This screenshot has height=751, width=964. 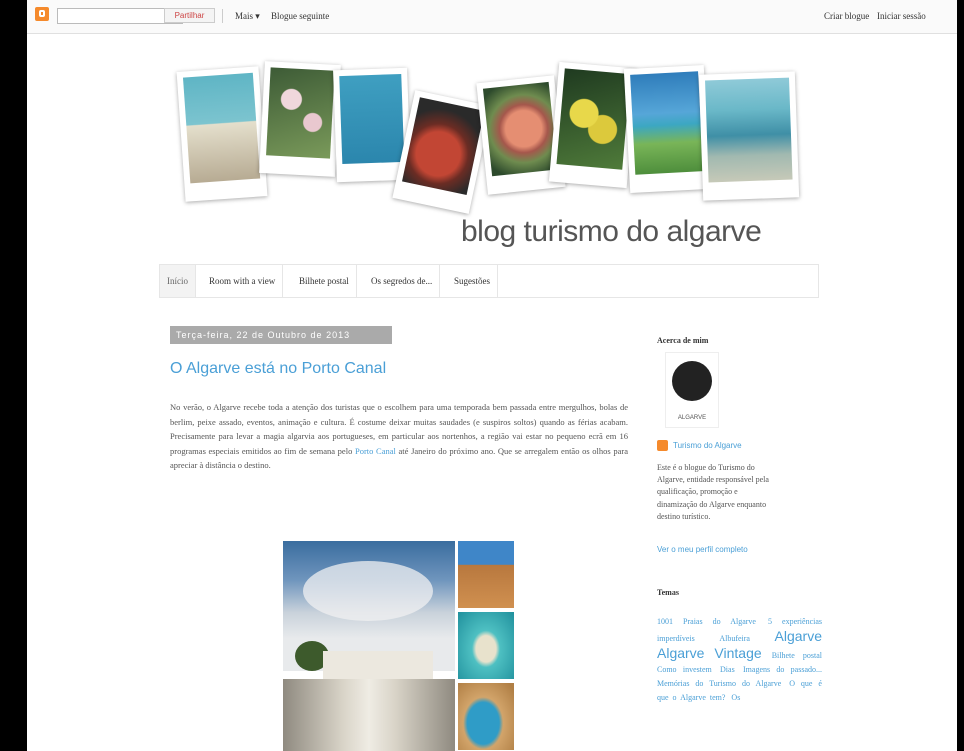 What do you see at coordinates (668, 592) in the screenshot?
I see `themes-heading: Temas` at bounding box center [668, 592].